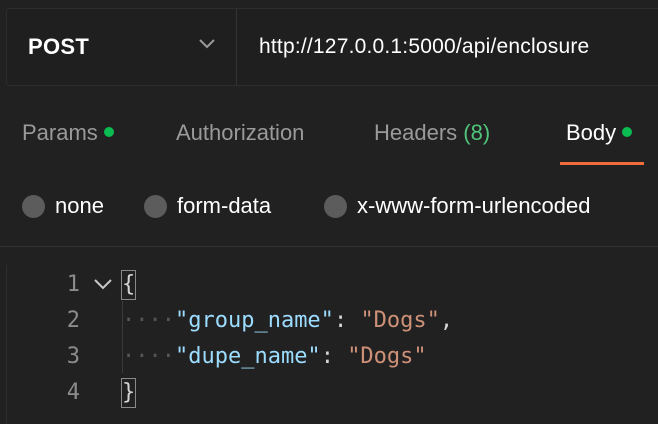 The width and height of the screenshot is (658, 424). What do you see at coordinates (73, 320) in the screenshot?
I see `line-number: 2` at bounding box center [73, 320].